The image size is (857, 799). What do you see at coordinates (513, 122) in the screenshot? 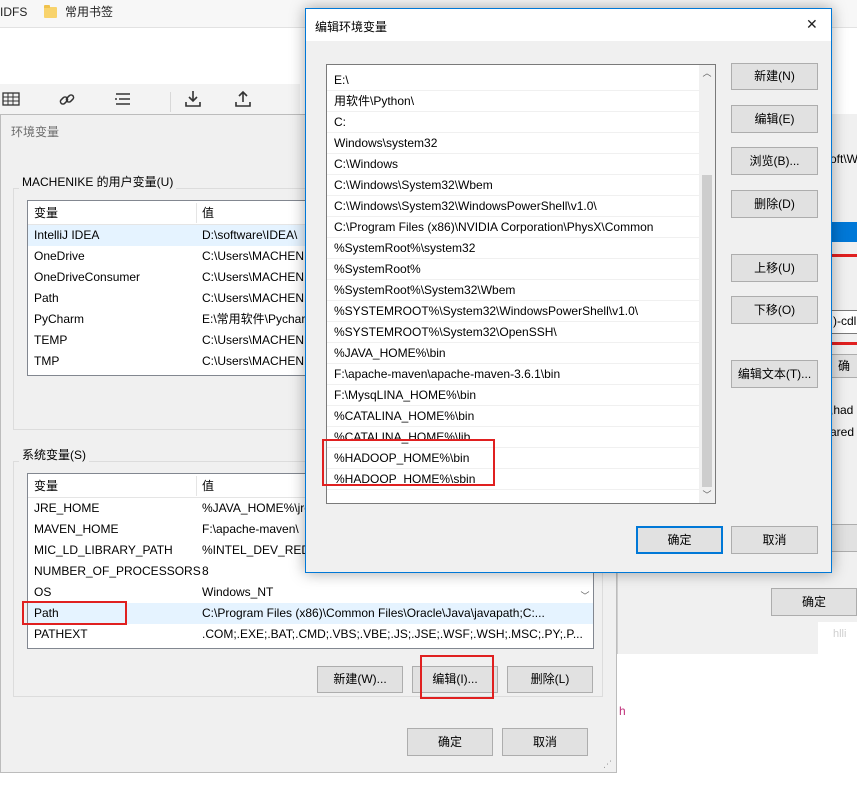
I see `path-entry: C:` at bounding box center [513, 122].